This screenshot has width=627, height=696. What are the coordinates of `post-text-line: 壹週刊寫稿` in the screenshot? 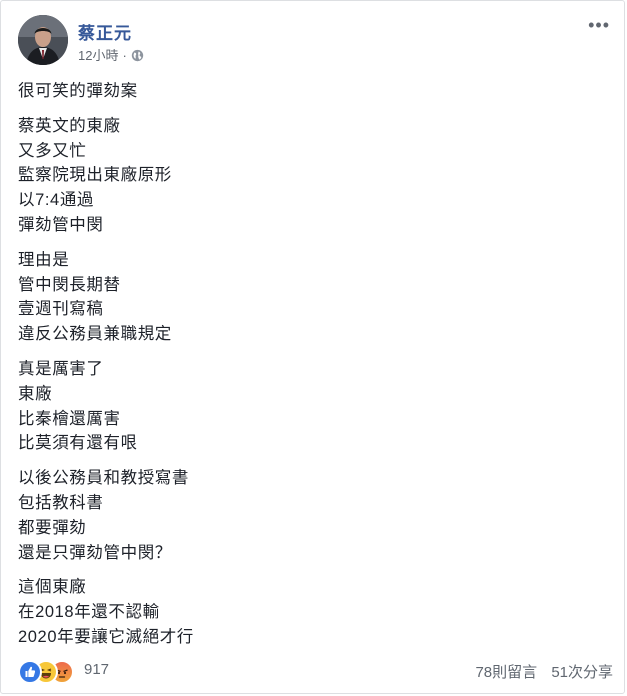 It's located at (61, 309).